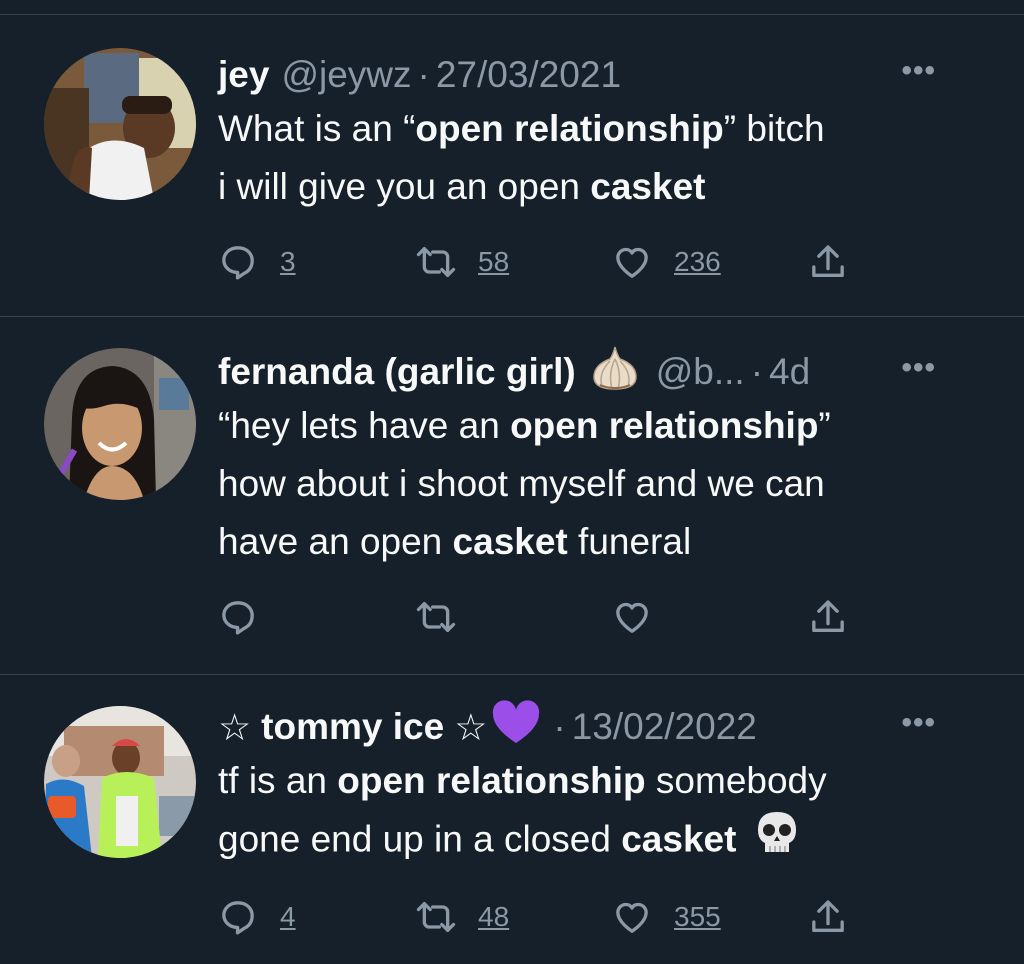 This screenshot has width=1024, height=964. Describe the element at coordinates (777, 841) in the screenshot. I see `skull-emoji` at that location.